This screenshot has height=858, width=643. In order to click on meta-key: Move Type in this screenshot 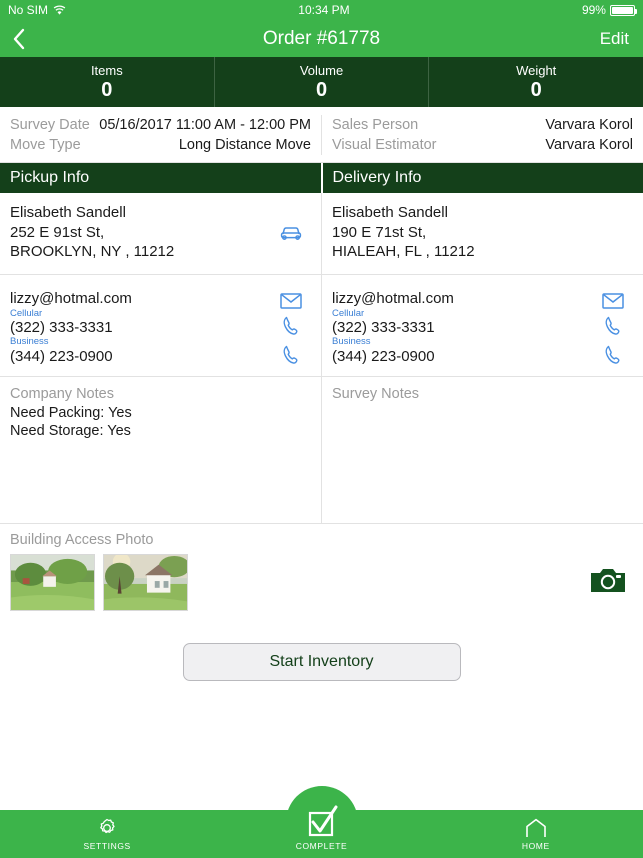, I will do `click(45, 145)`.